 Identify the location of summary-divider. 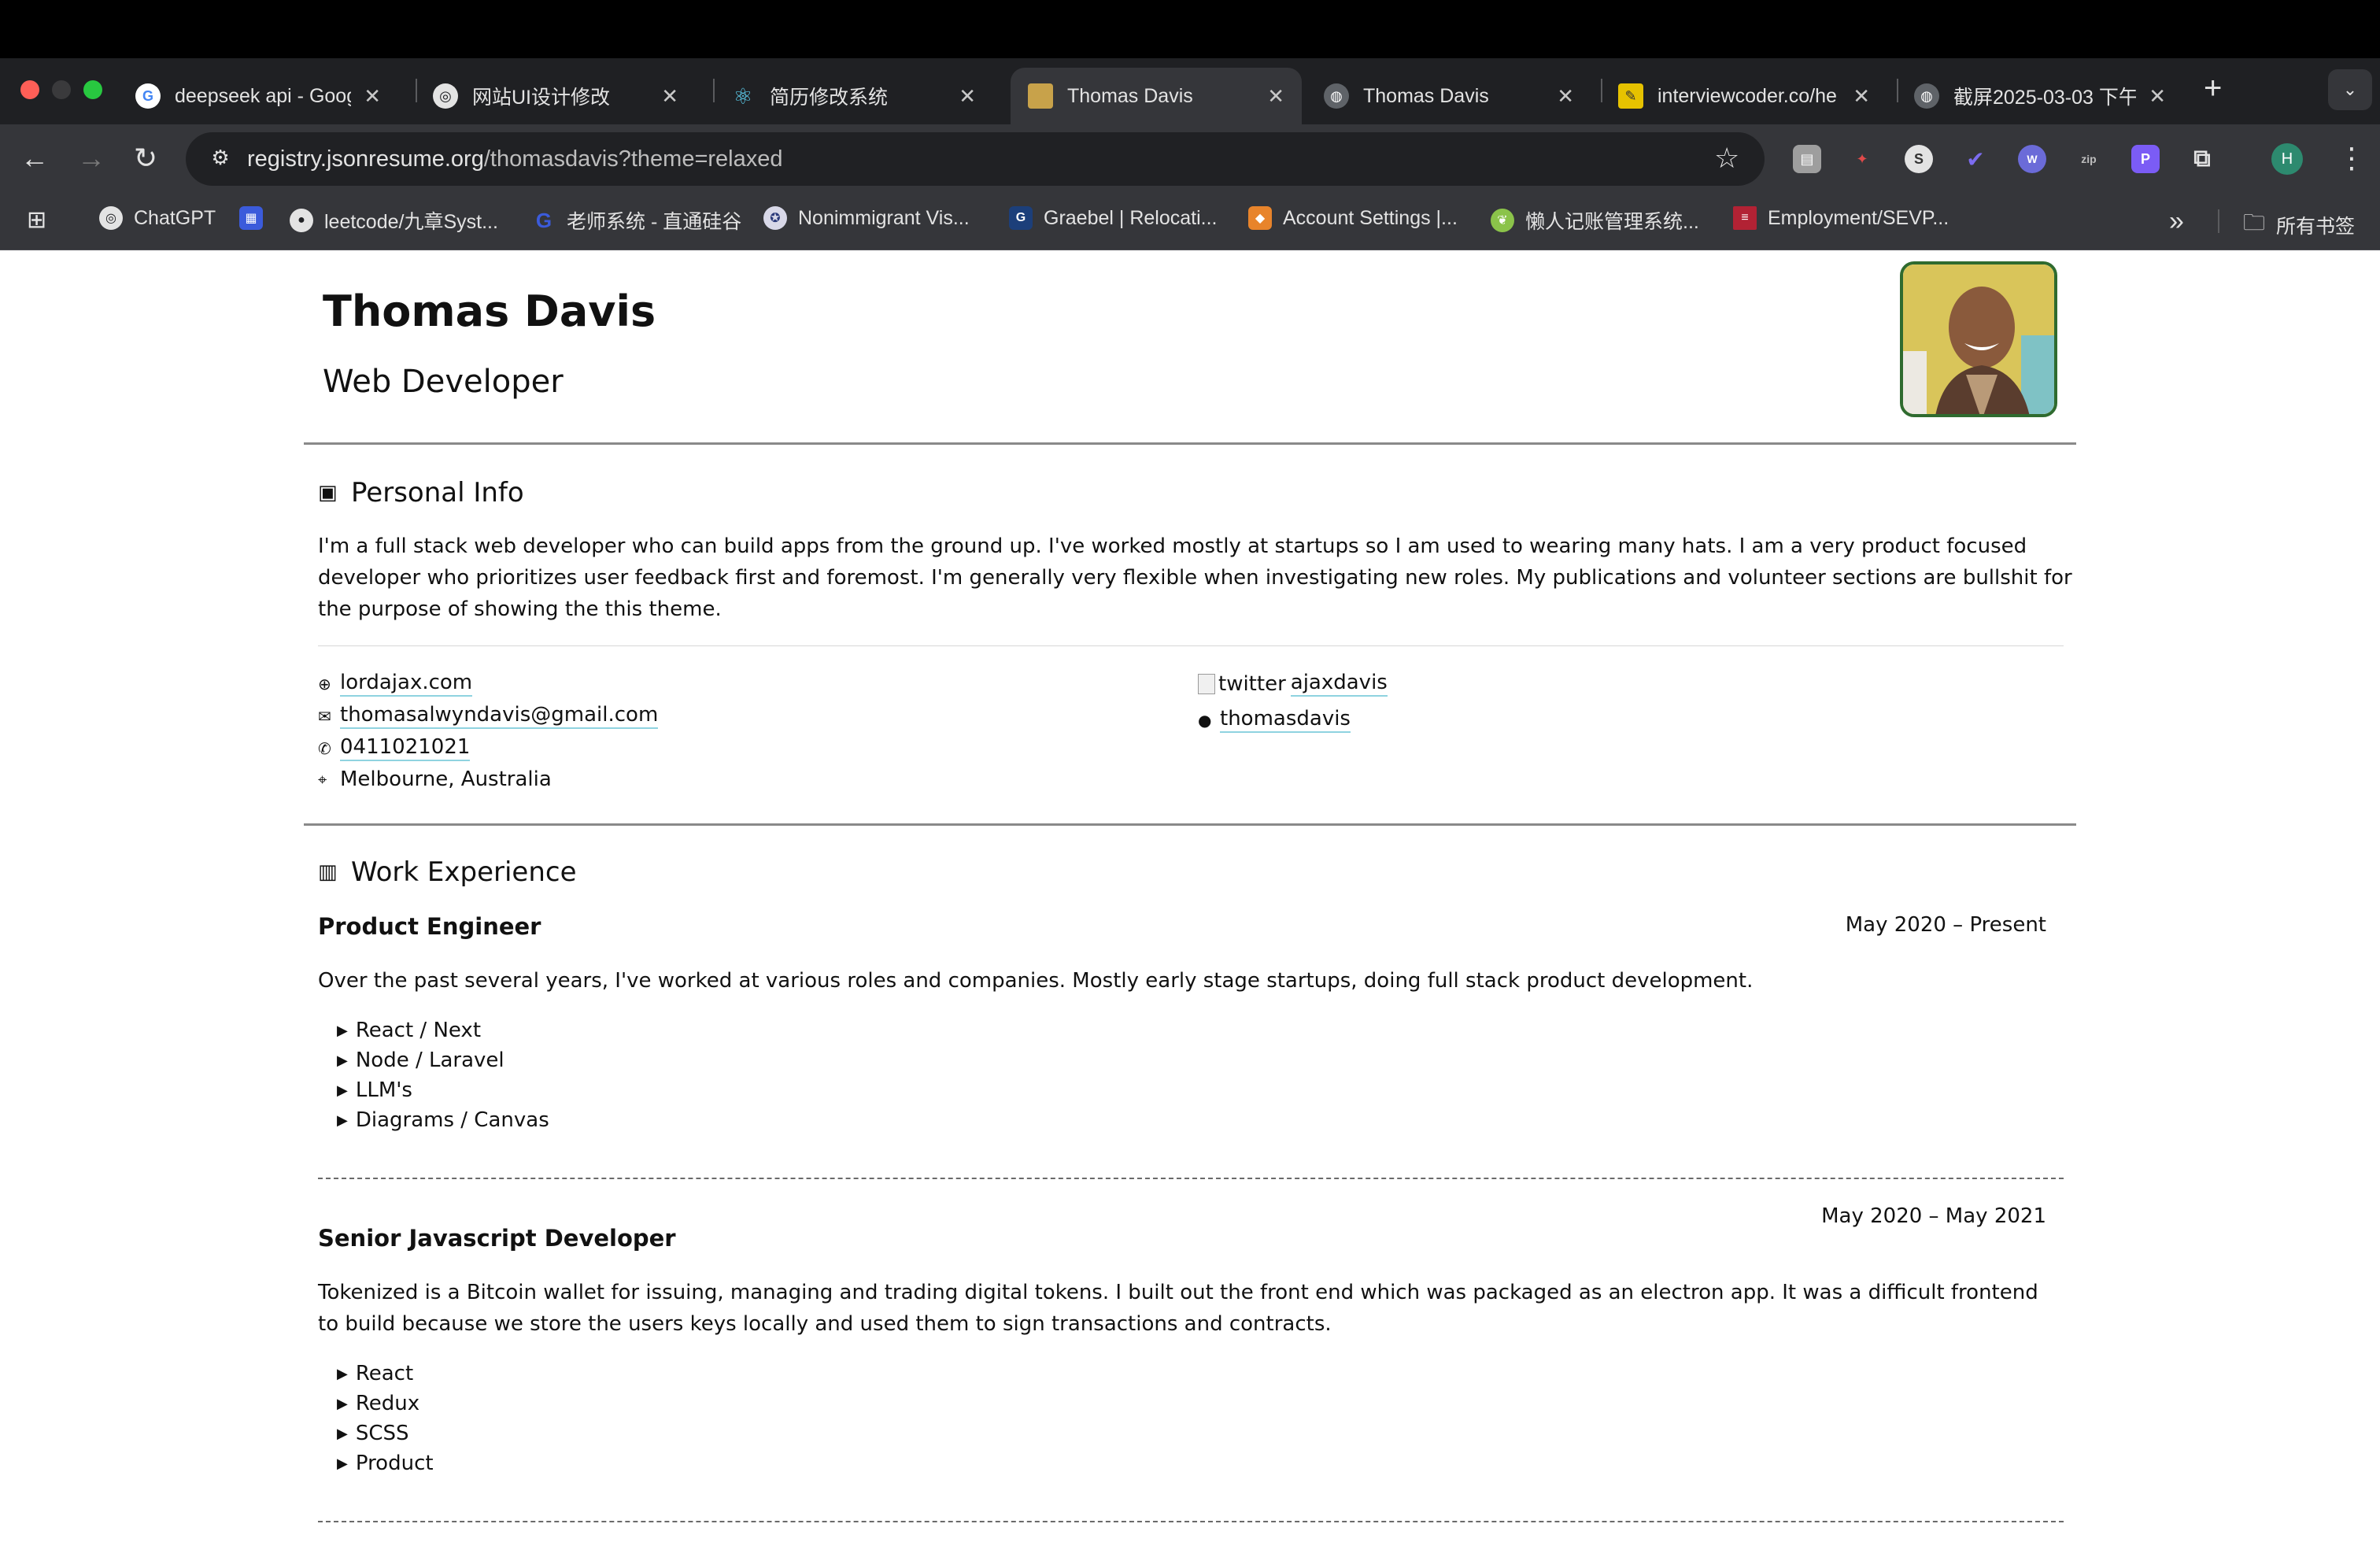
(1191, 645).